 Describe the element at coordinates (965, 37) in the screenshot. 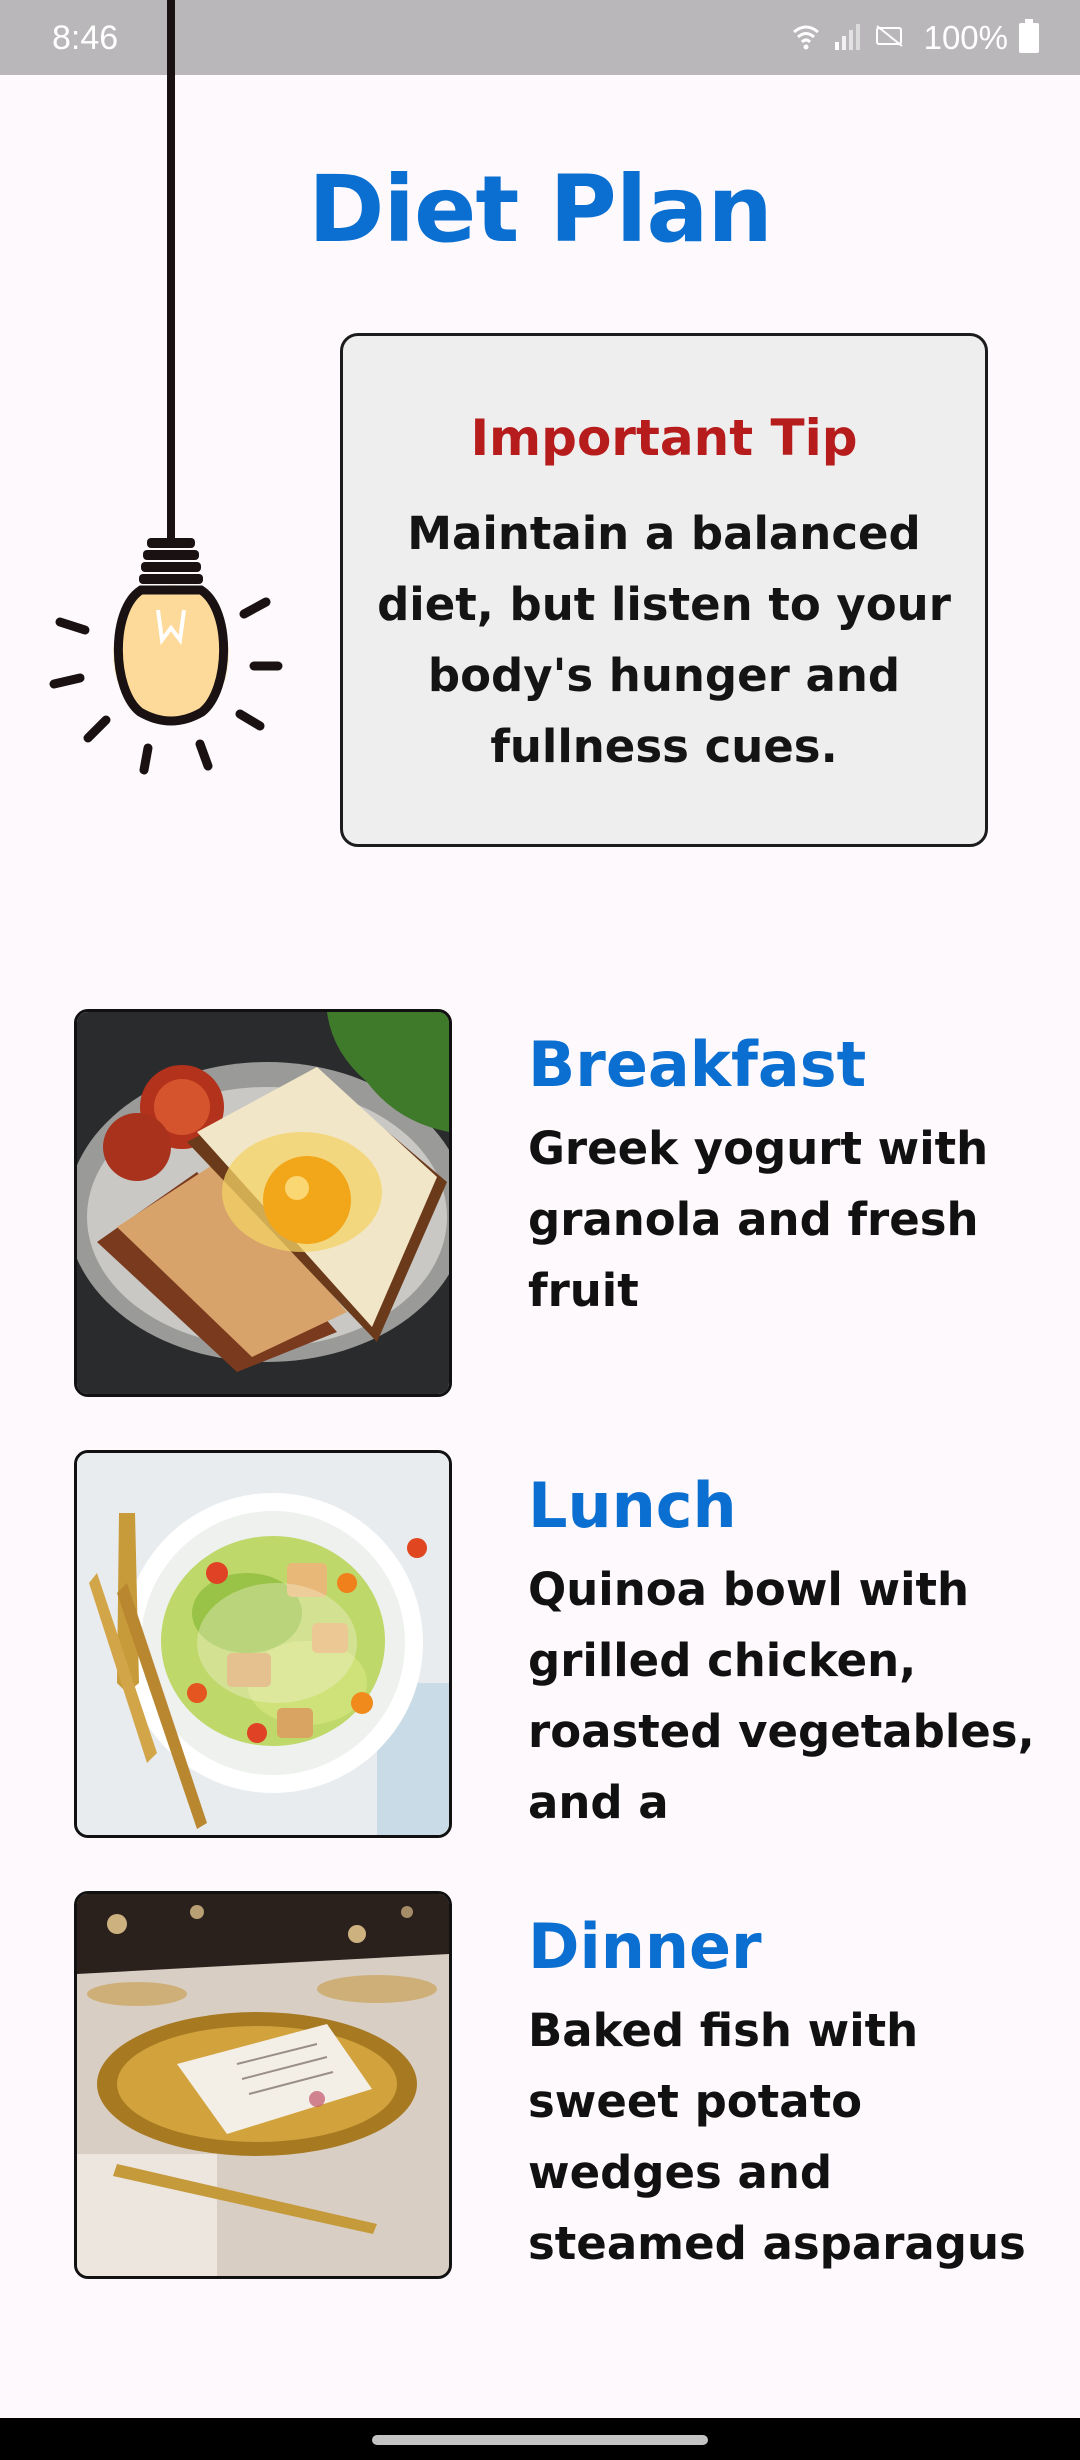

I see `battery-percent: 100%` at that location.